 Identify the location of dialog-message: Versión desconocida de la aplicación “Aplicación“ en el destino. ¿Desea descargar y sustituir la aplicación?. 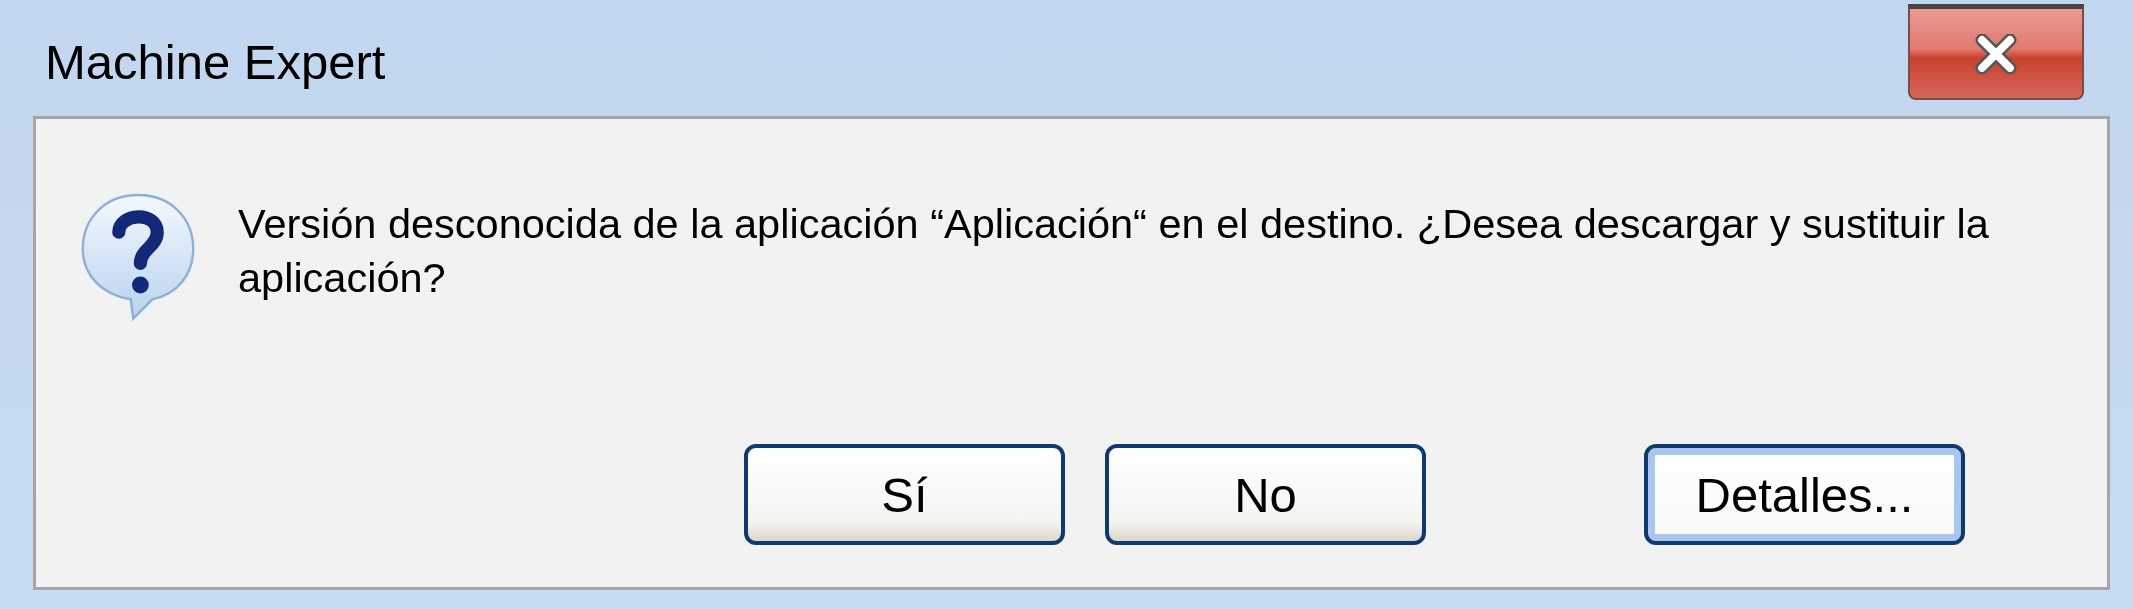
(1114, 251).